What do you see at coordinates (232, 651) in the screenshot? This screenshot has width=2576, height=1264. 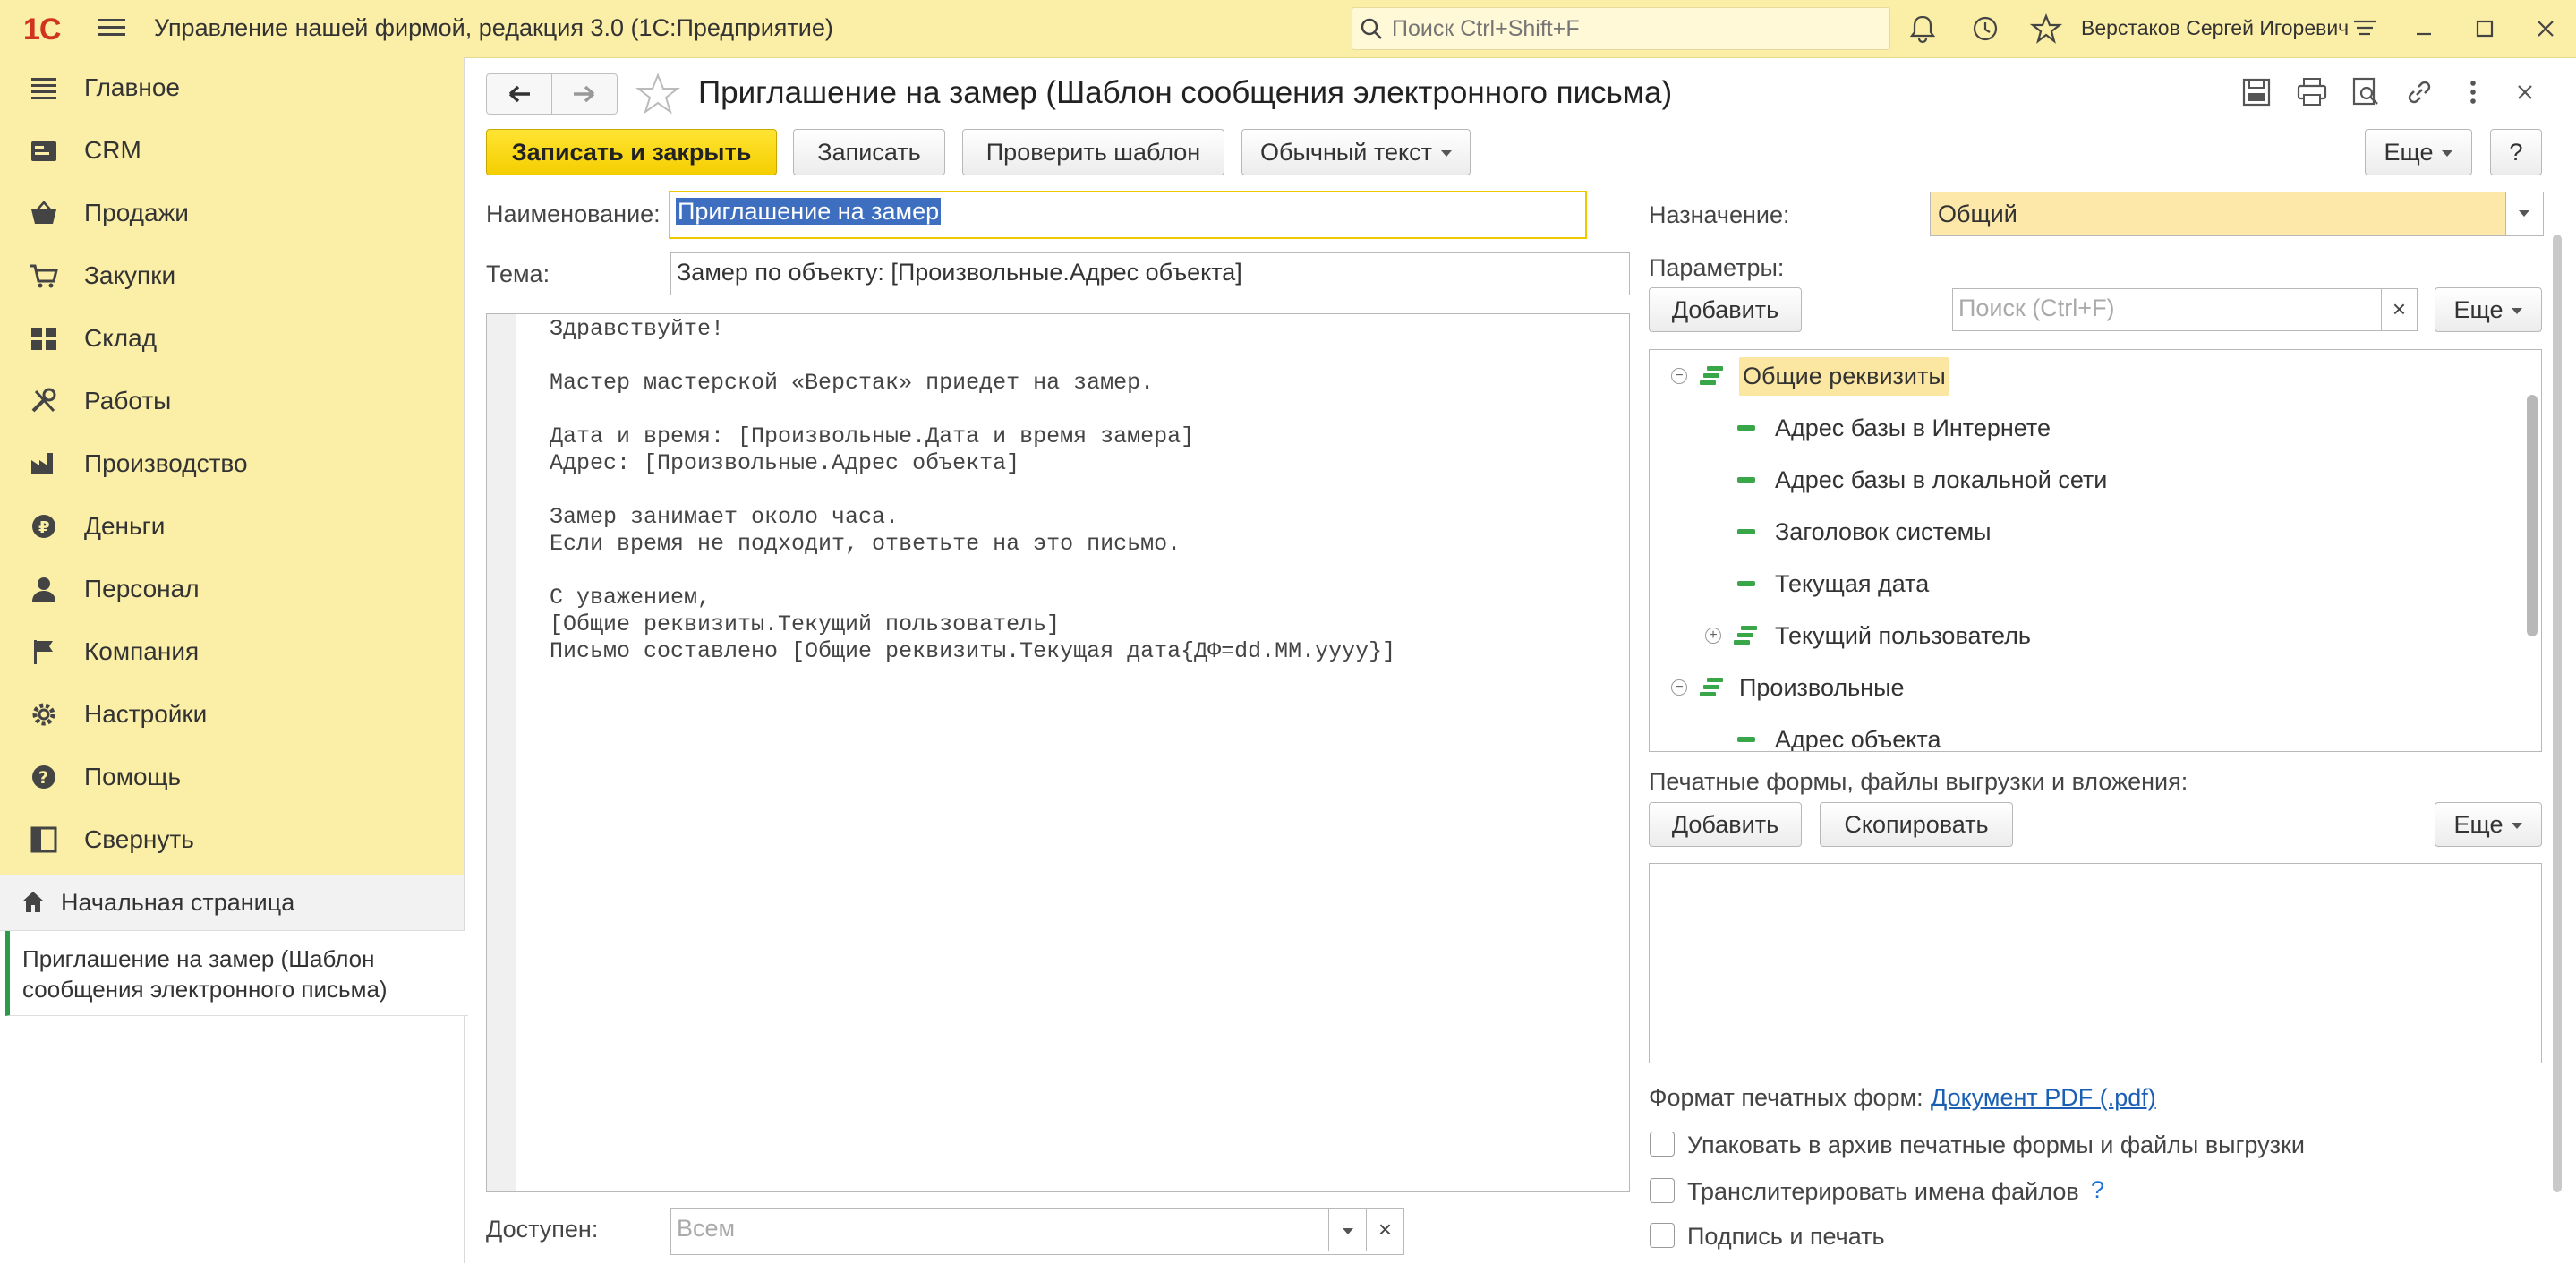 I see `sidebar-item-company: Компания` at bounding box center [232, 651].